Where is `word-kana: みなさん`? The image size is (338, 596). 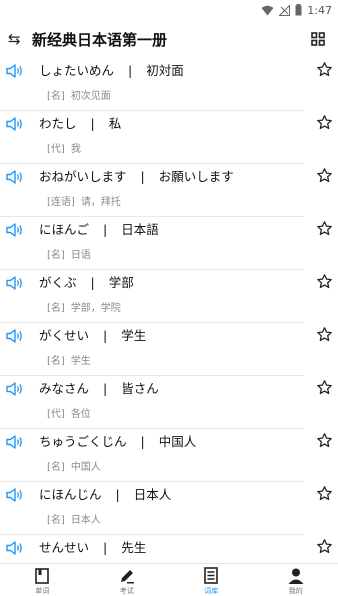
word-kana: みなさん is located at coordinates (64, 388).